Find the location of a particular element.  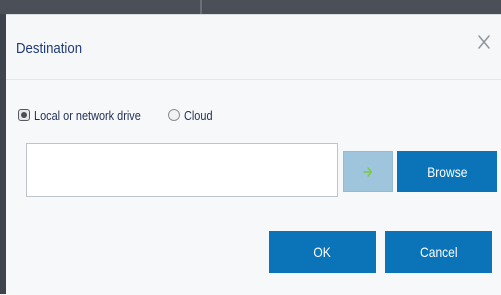

local-network-drive-radio is located at coordinates (24, 115).